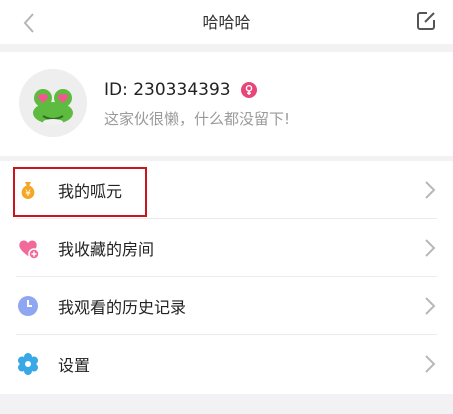 This screenshot has width=453, height=414. Describe the element at coordinates (53, 107) in the screenshot. I see `frog-avatar-icon` at that location.